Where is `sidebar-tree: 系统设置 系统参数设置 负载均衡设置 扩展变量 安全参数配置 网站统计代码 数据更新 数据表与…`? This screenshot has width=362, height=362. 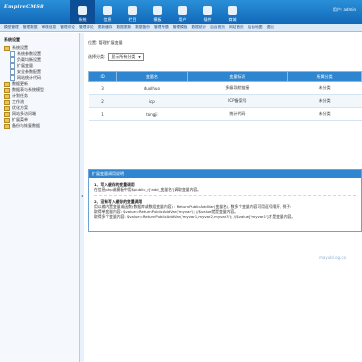 sidebar-tree: 系统设置 系统参数设置 负载均衡设置 扩展变量 安全参数配置 网站统计代码 数据更新 数据表与… is located at coordinates (41, 87).